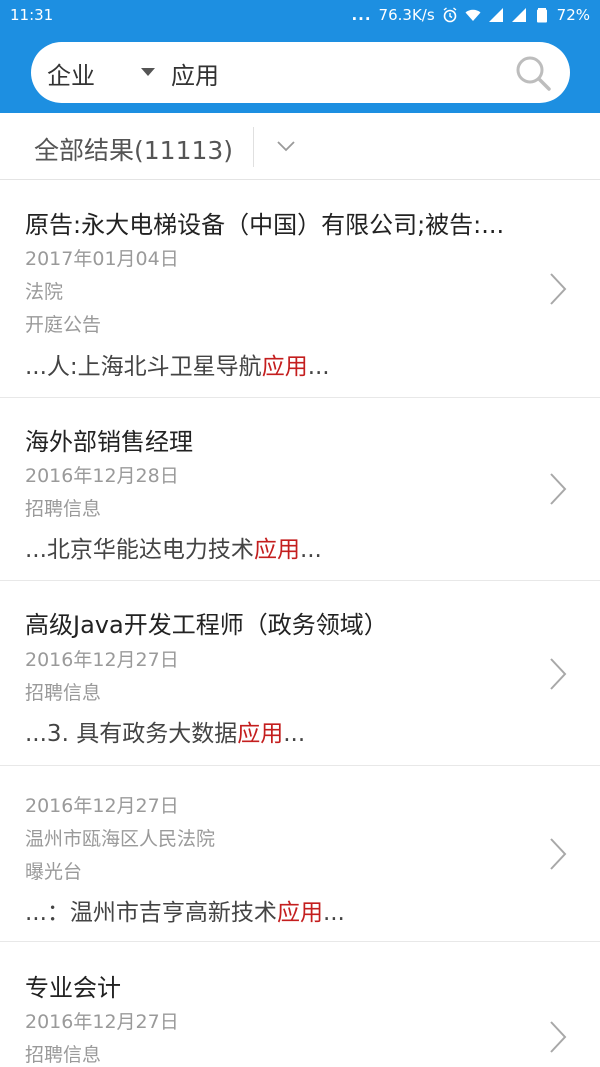  What do you see at coordinates (286, 146) in the screenshot?
I see `chevron-down-icon` at bounding box center [286, 146].